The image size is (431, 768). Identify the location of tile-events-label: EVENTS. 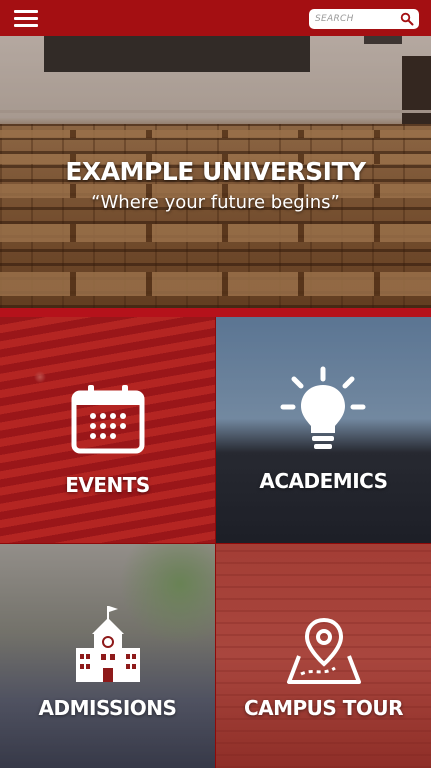
(107, 485).